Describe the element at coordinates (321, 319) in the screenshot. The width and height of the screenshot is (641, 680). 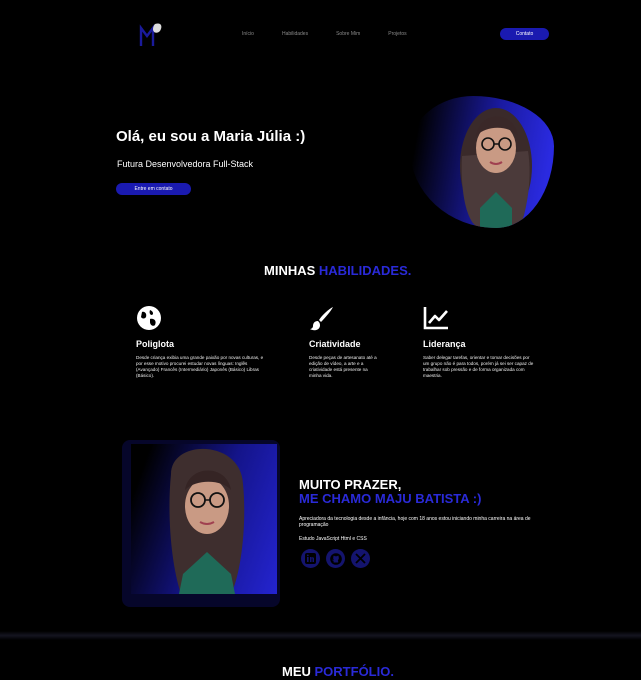
I see `paintbrush-icon` at that location.